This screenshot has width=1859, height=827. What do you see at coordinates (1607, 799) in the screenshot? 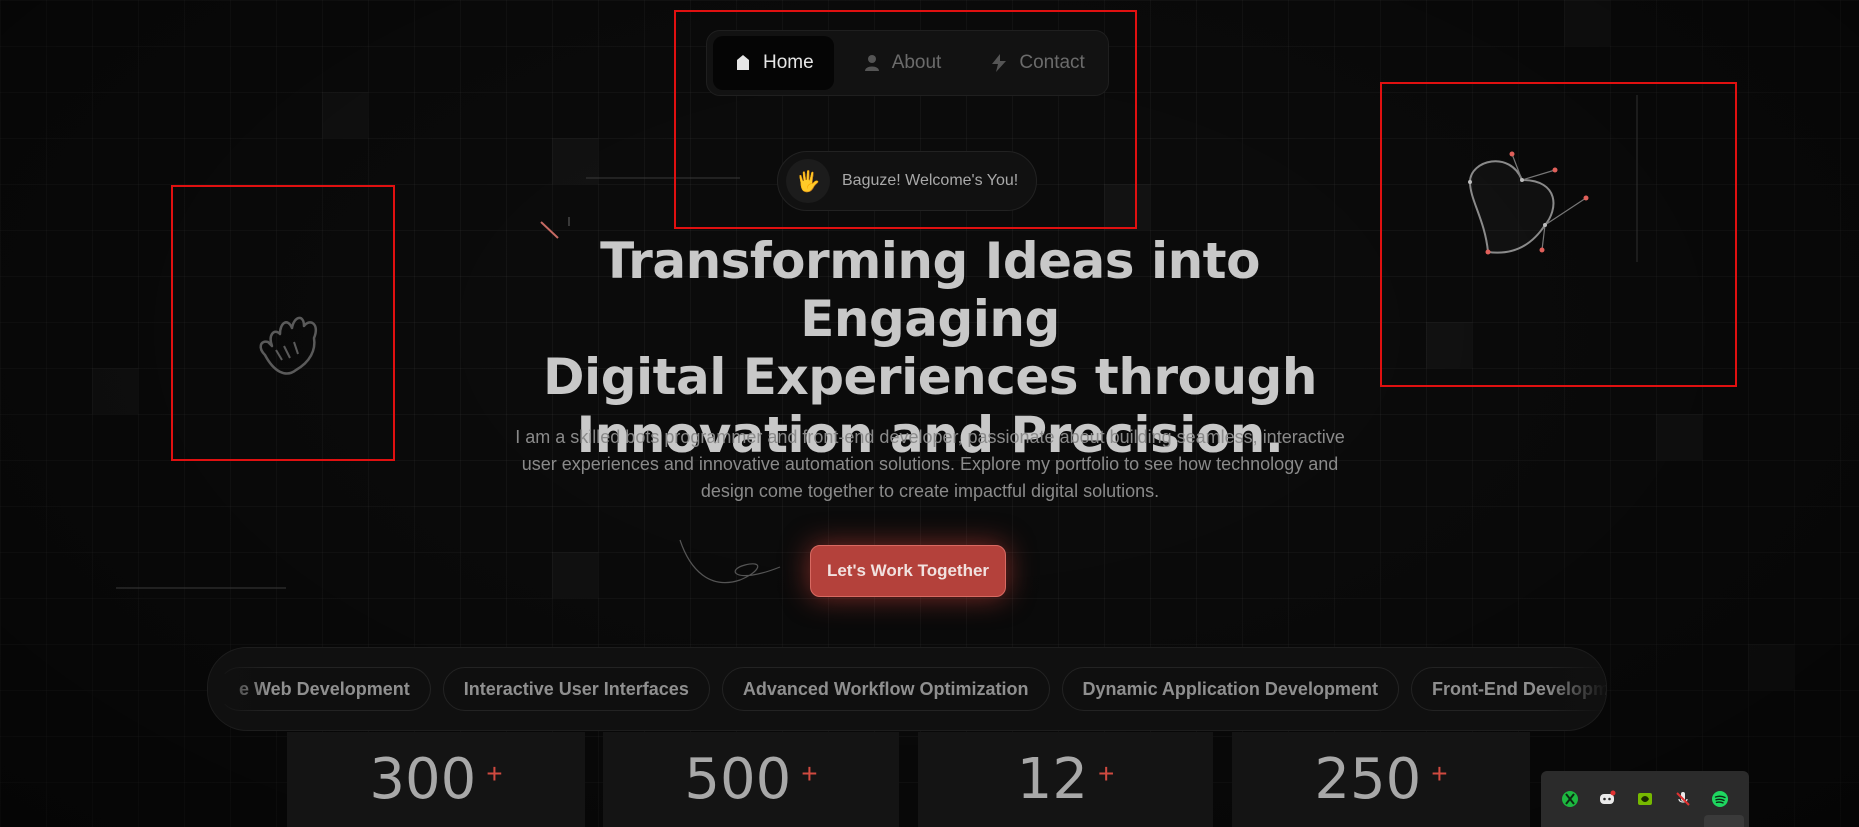
I see `discord-icon` at bounding box center [1607, 799].